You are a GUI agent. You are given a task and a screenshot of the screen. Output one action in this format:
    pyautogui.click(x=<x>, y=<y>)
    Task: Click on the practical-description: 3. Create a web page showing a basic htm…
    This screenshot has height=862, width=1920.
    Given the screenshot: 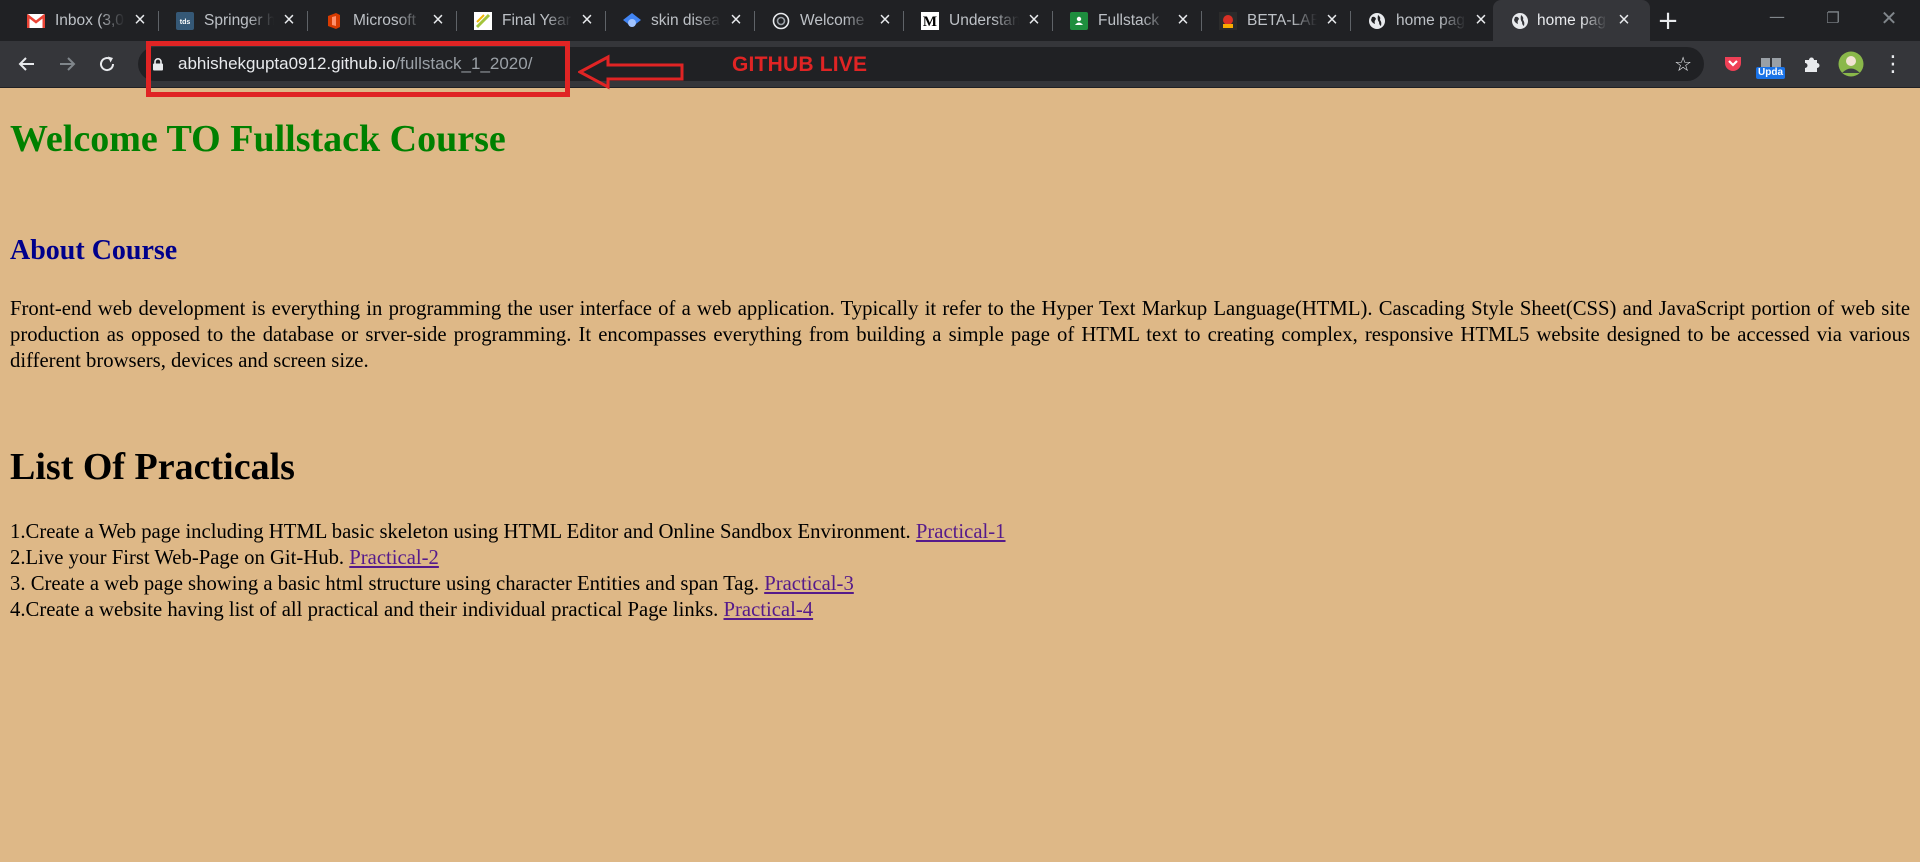 What is the action you would take?
    pyautogui.click(x=387, y=584)
    